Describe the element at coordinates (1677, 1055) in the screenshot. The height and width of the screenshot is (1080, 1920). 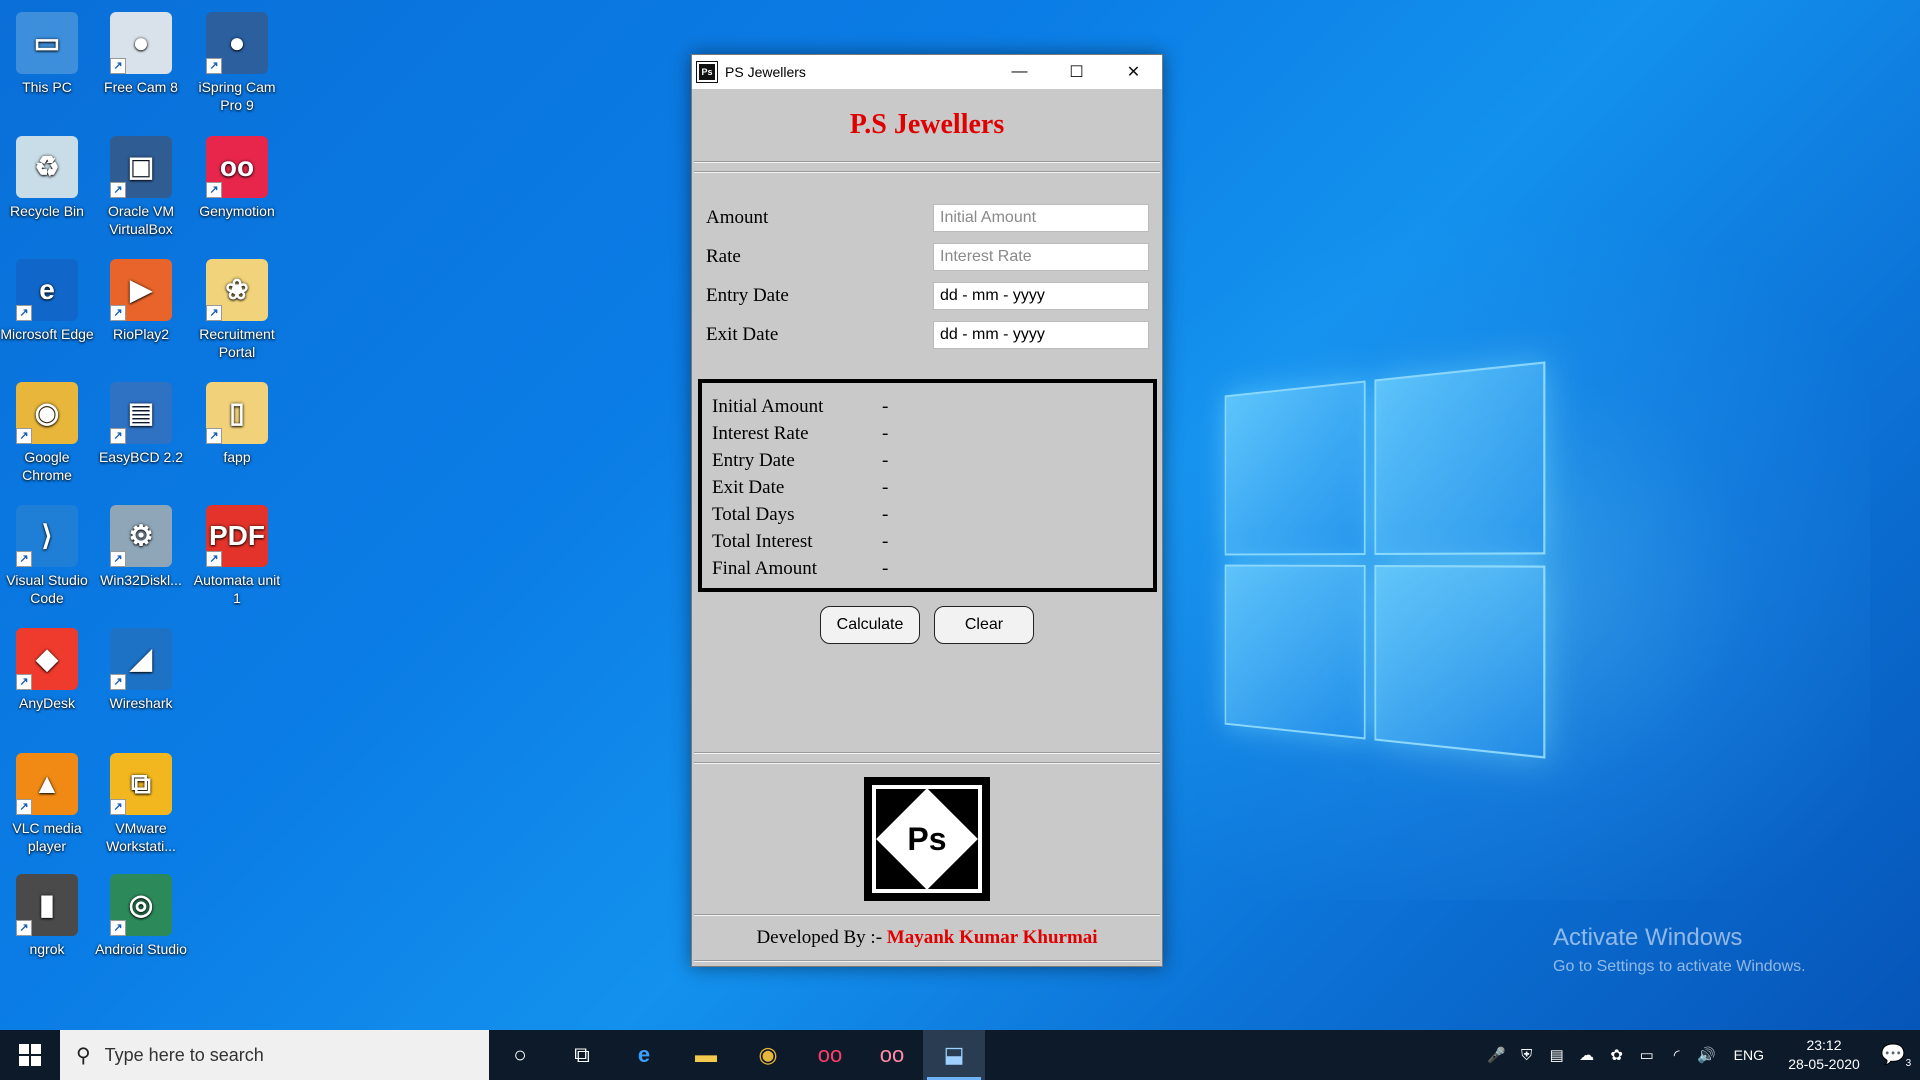
I see `wifi-icon: ◜` at that location.